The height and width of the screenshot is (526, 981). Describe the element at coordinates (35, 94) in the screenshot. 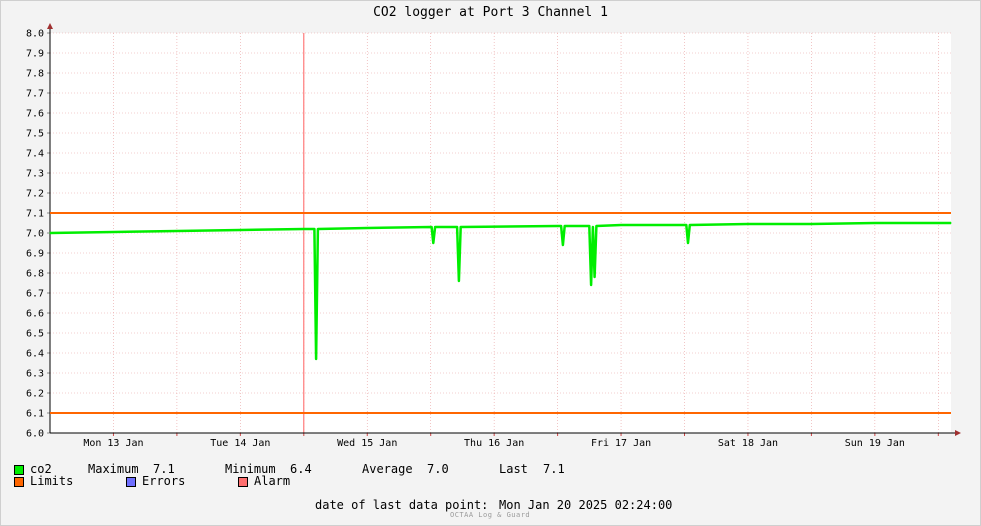

I see `y-tick-label: 7.7` at that location.